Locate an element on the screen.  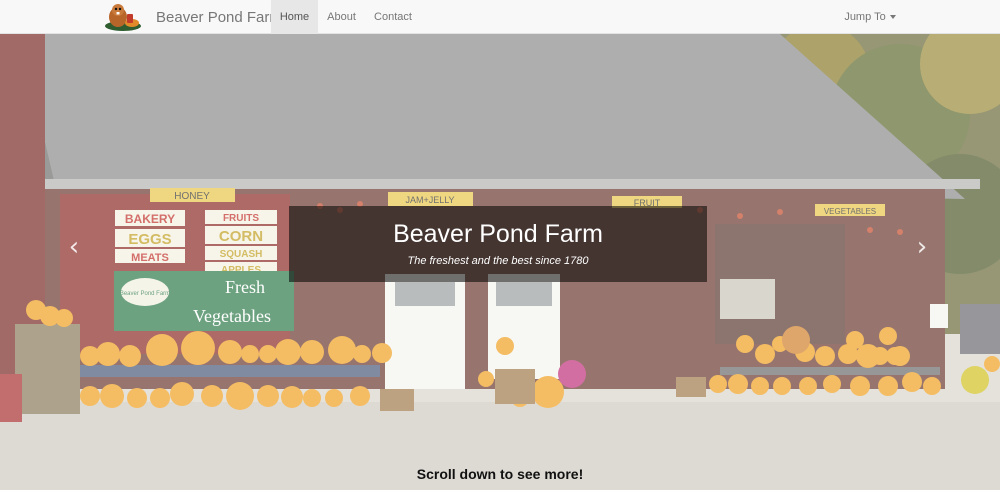
caret-down-icon is located at coordinates (892, 17).